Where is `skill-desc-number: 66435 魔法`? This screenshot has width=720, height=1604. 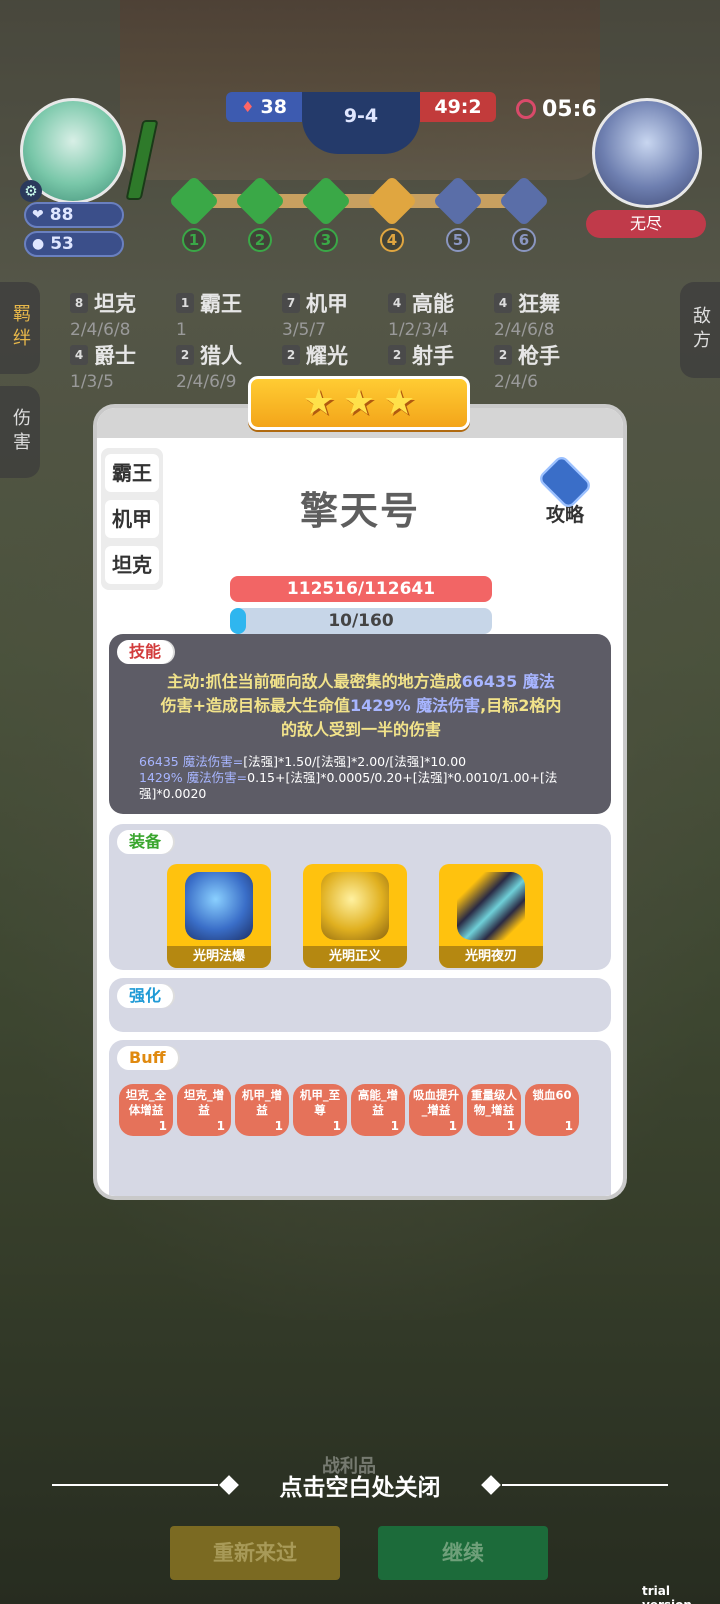
skill-desc-number: 66435 魔法 is located at coordinates (508, 681).